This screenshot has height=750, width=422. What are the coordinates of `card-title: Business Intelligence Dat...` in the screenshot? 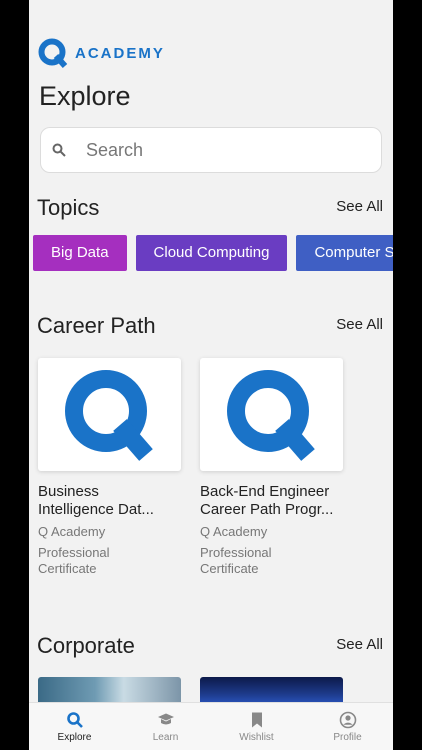 It's located at (108, 501).